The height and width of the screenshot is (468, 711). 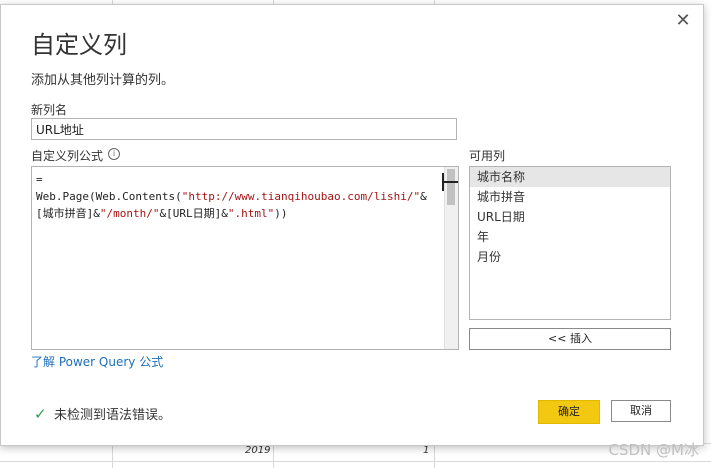 What do you see at coordinates (113, 415) in the screenshot?
I see `status-text: 未检测到语法错误。` at bounding box center [113, 415].